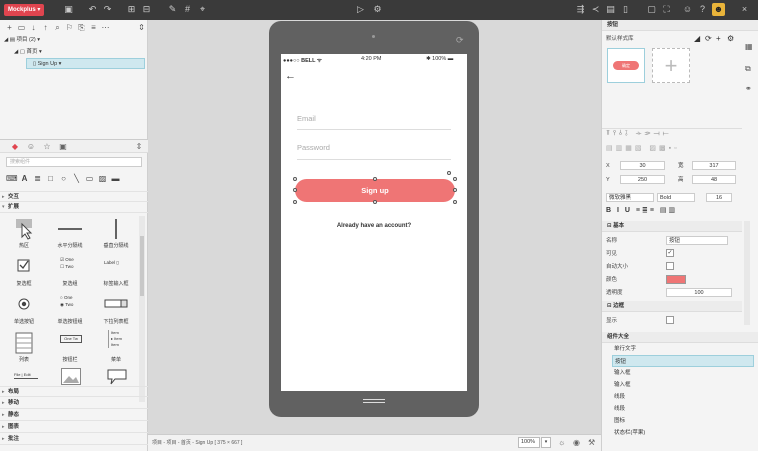  What do you see at coordinates (683, 421) in the screenshot?
I see `component-list-item: 图标` at bounding box center [683, 421].